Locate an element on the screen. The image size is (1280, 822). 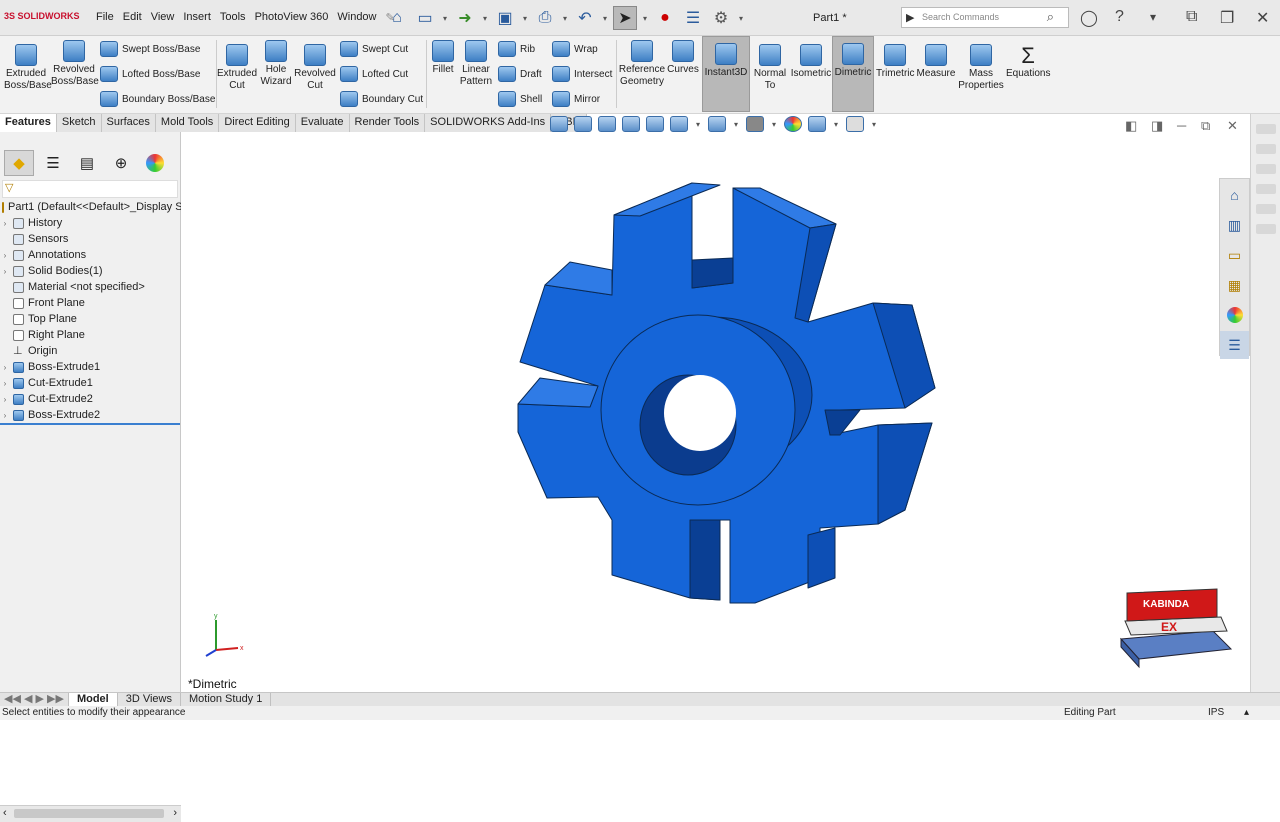
solidworks-resources-home-icon: ⌂ is located at coordinates (1234, 195).